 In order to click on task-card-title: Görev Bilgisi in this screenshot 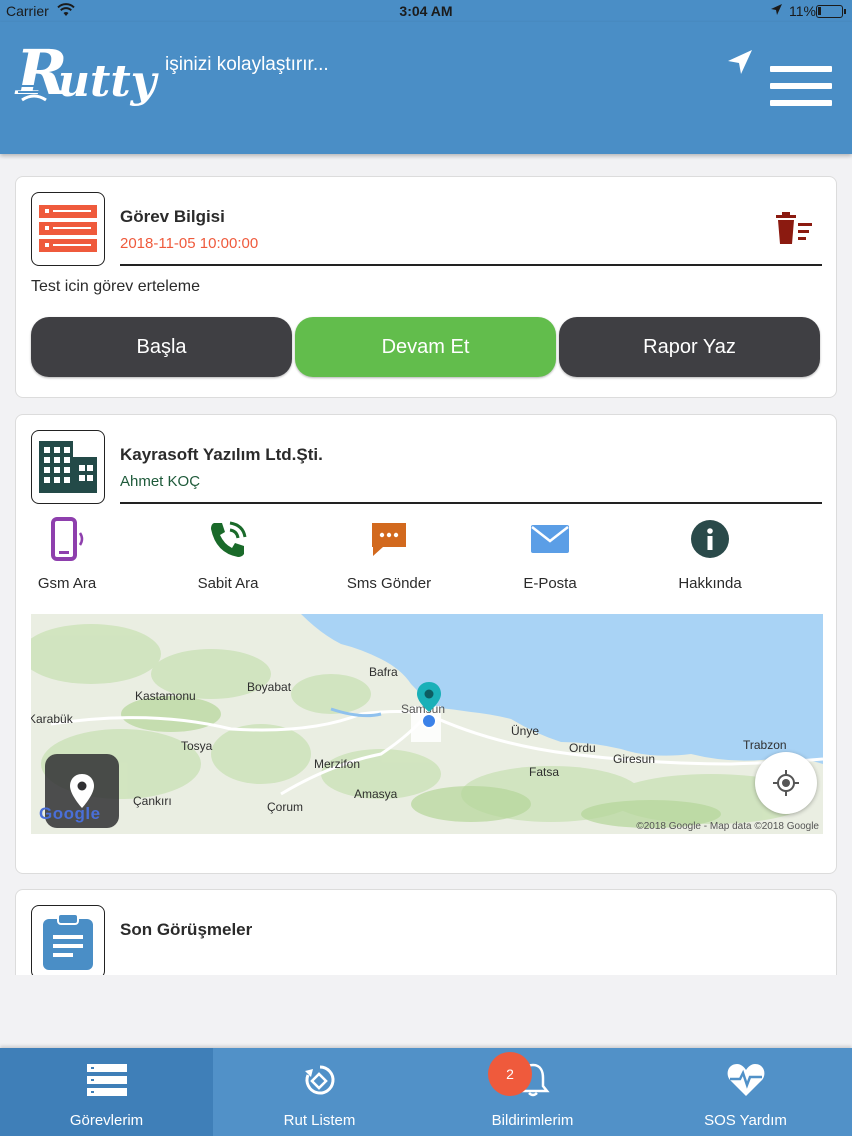, I will do `click(172, 216)`.